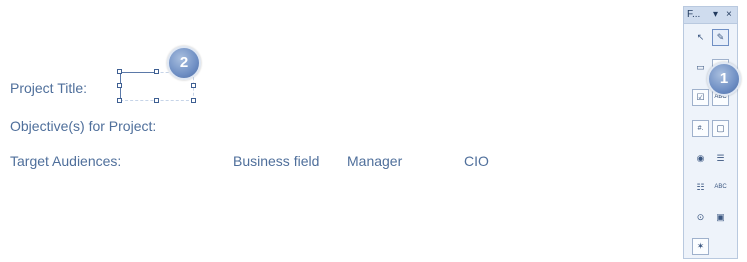 This screenshot has height=262, width=747. I want to click on callout-2: 2, so click(184, 63).